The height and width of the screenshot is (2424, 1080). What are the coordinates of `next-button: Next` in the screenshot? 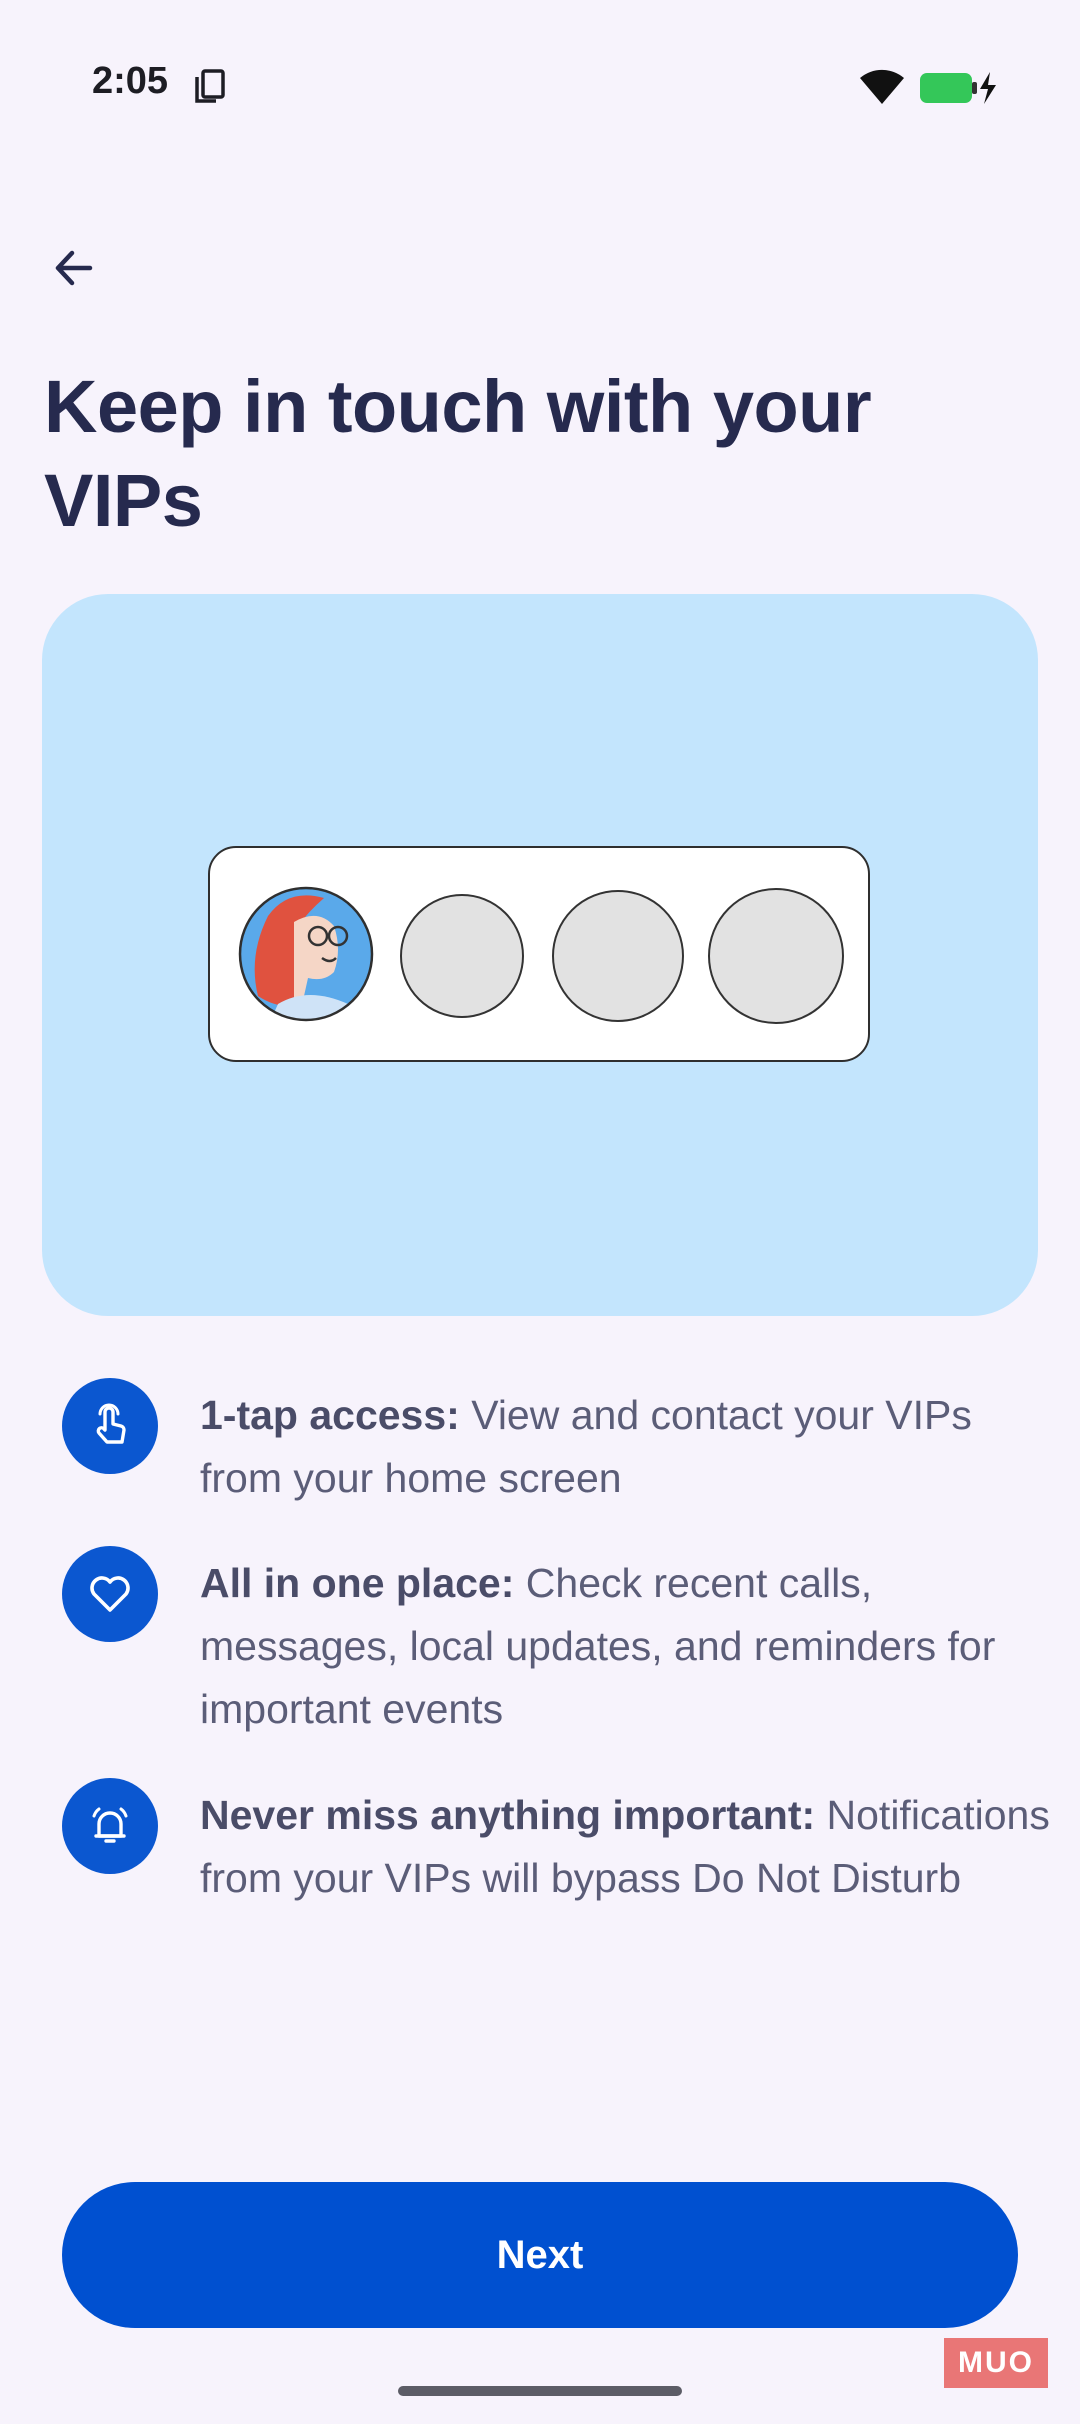 It's located at (540, 2255).